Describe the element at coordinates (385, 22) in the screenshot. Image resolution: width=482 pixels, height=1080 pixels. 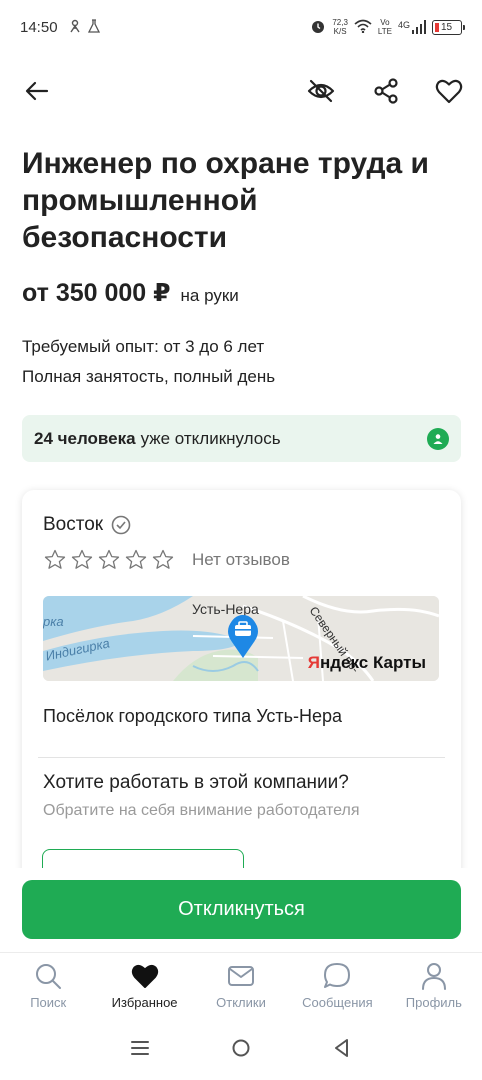
I see `volte-label: Vo` at that location.